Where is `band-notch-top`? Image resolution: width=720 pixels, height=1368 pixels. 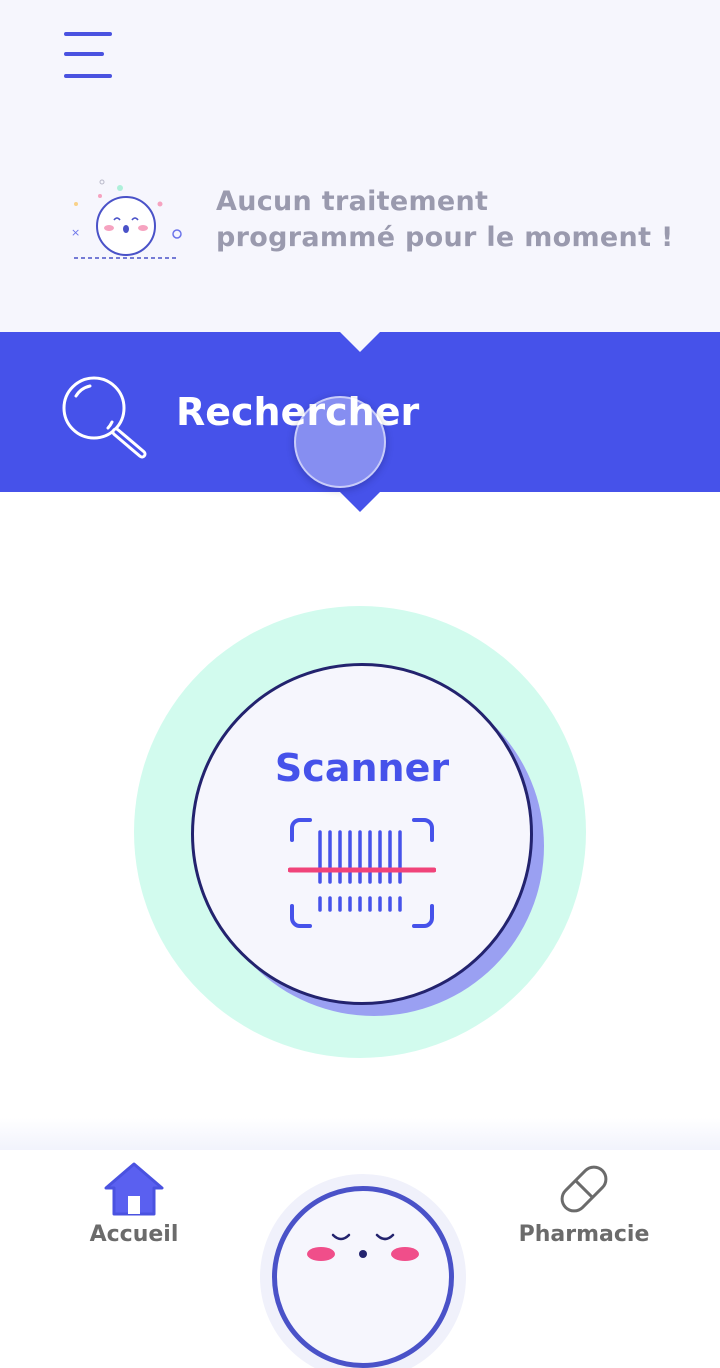 band-notch-top is located at coordinates (360, 342).